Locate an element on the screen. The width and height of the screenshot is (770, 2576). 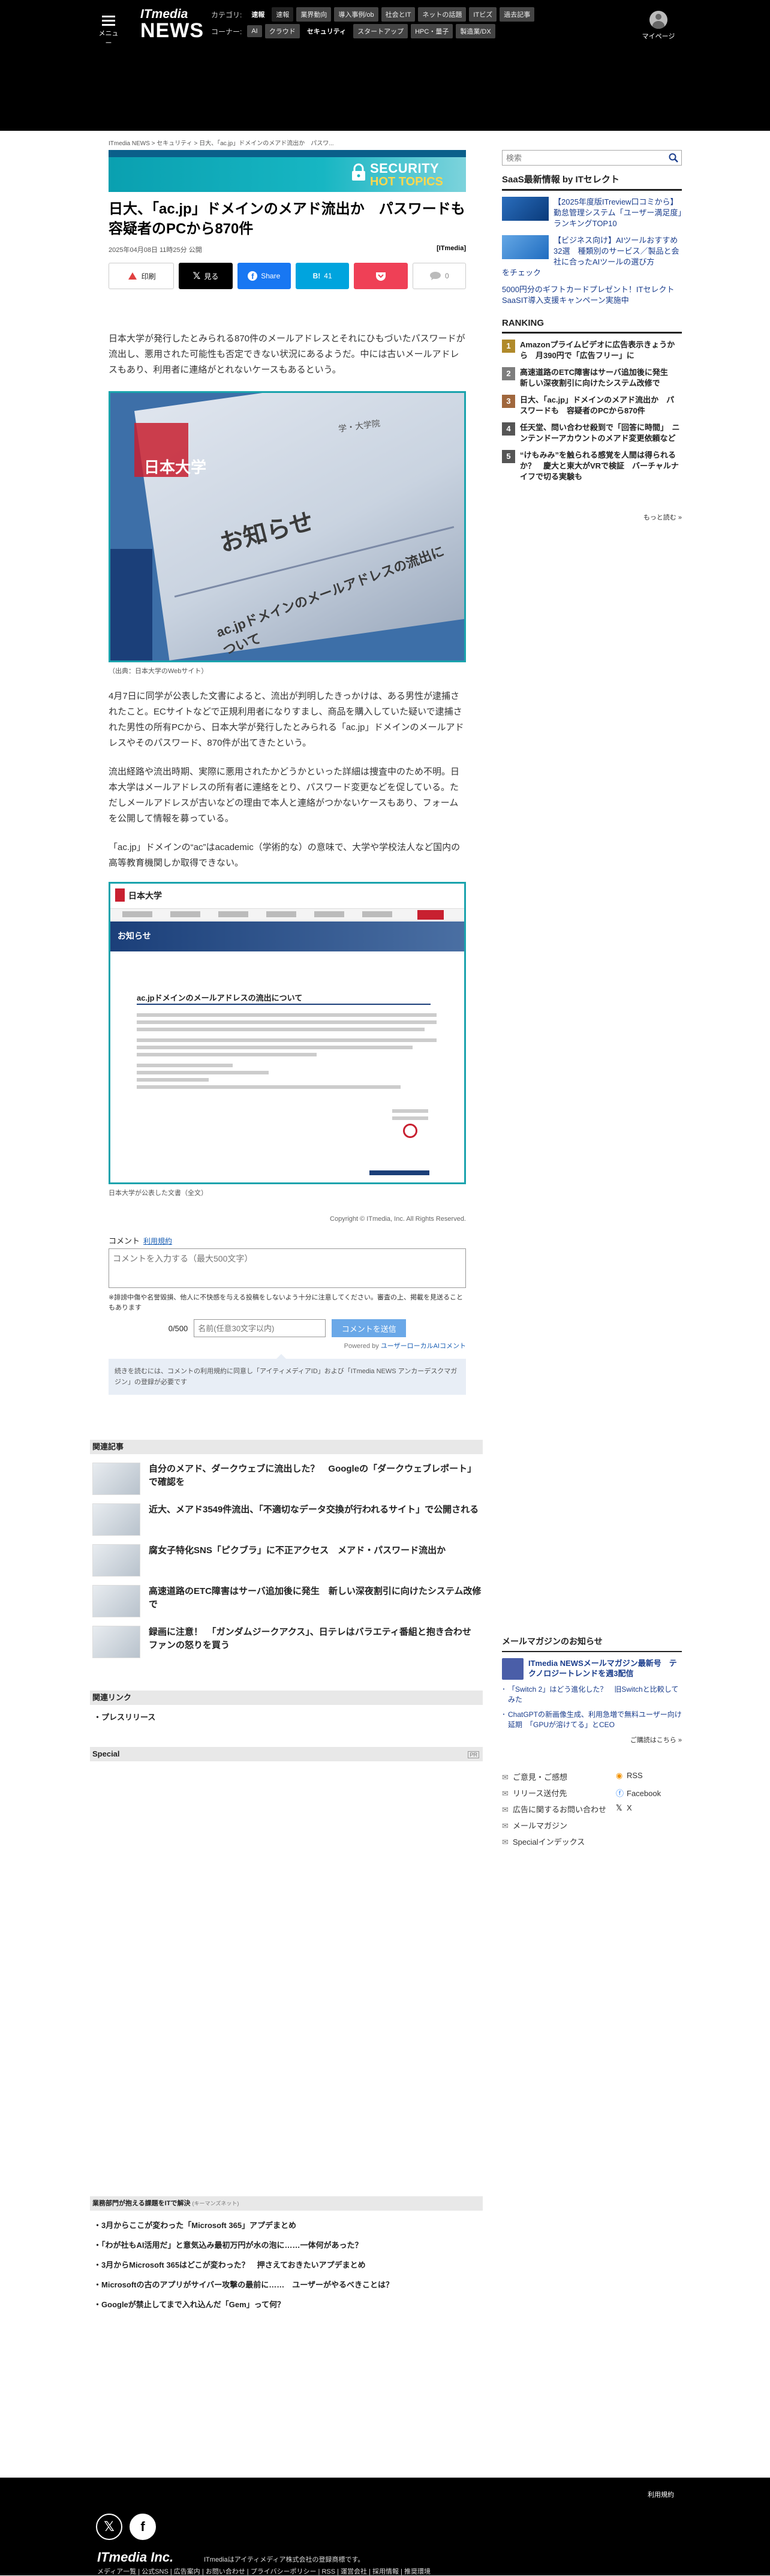
facebook-label: Facebook is located at coordinates (644, 1793).